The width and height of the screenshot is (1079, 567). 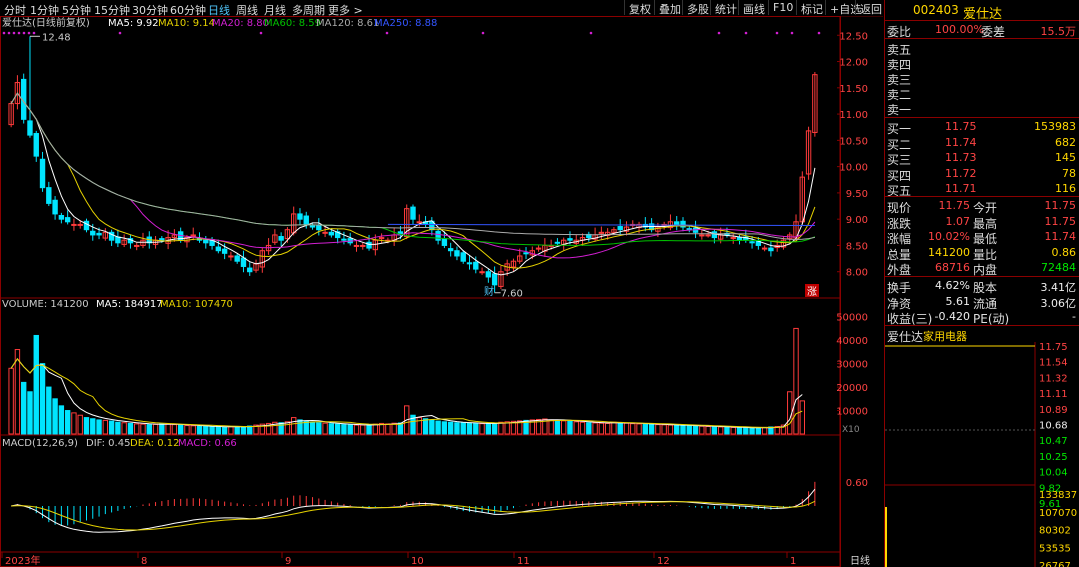 What do you see at coordinates (133, 23) in the screenshot?
I see `legend-ma5: MA5: 9.92` at bounding box center [133, 23].